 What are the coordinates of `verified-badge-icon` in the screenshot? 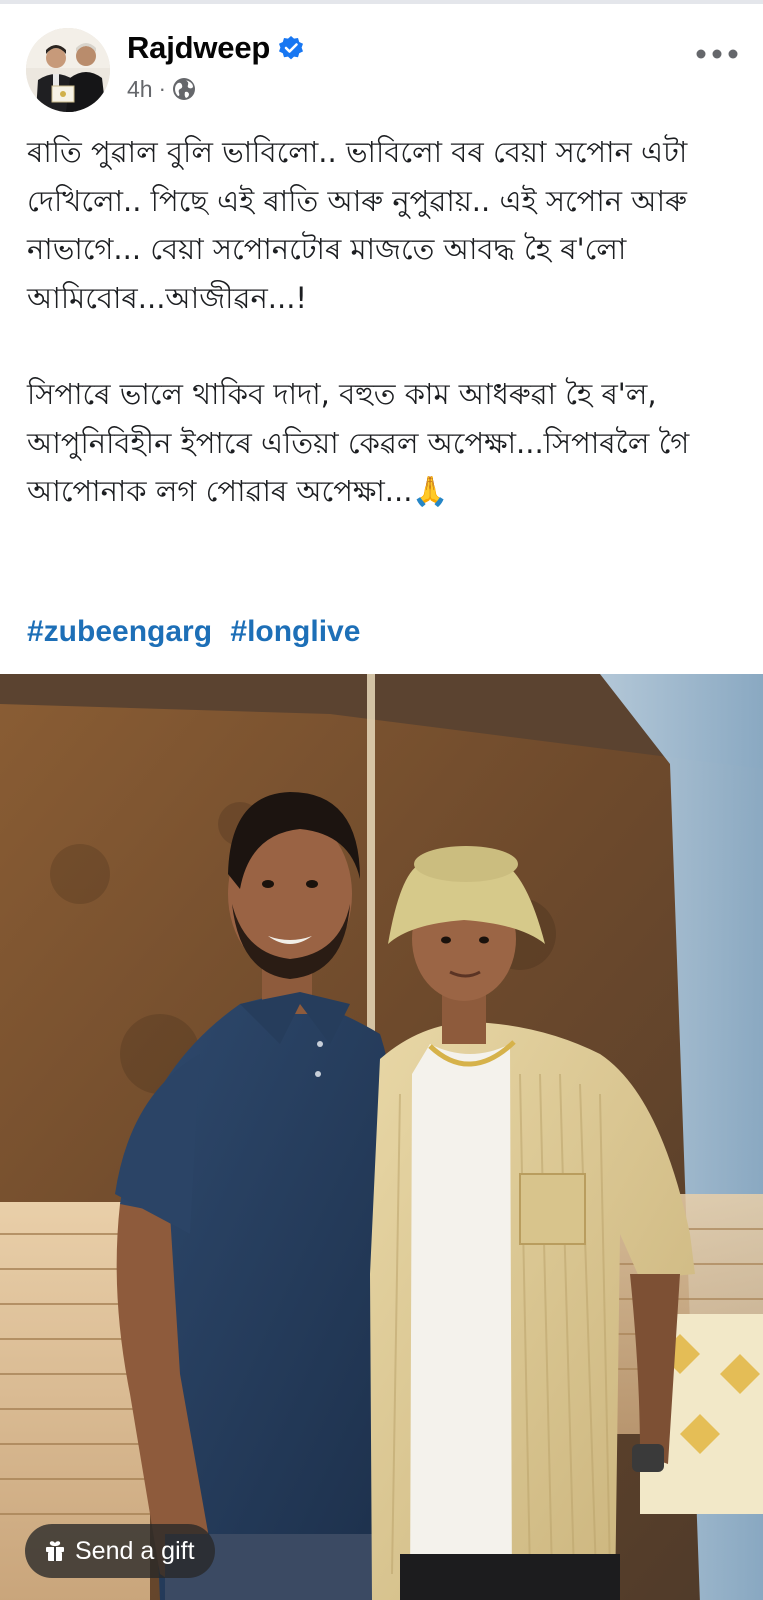 It's located at (291, 48).